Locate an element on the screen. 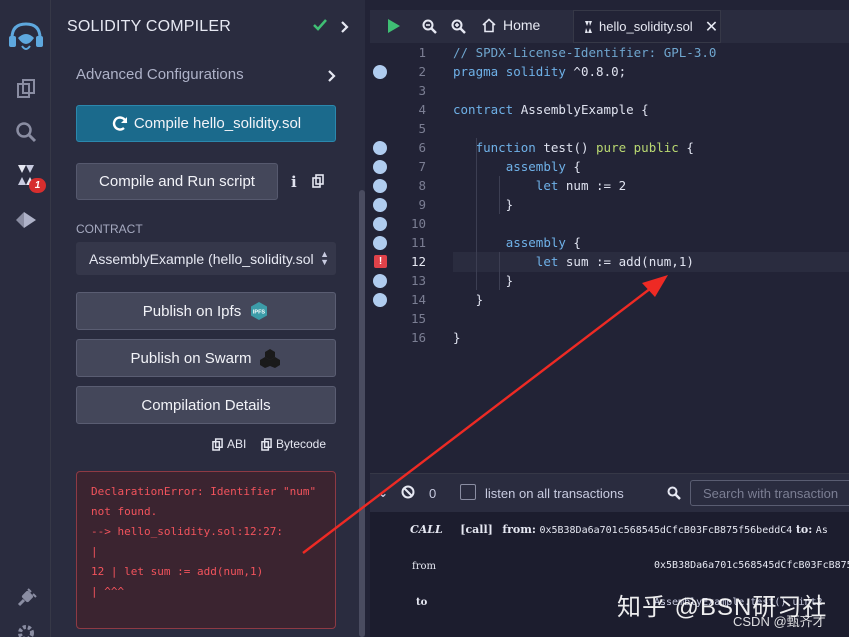  settings-icon is located at coordinates (25, 631).